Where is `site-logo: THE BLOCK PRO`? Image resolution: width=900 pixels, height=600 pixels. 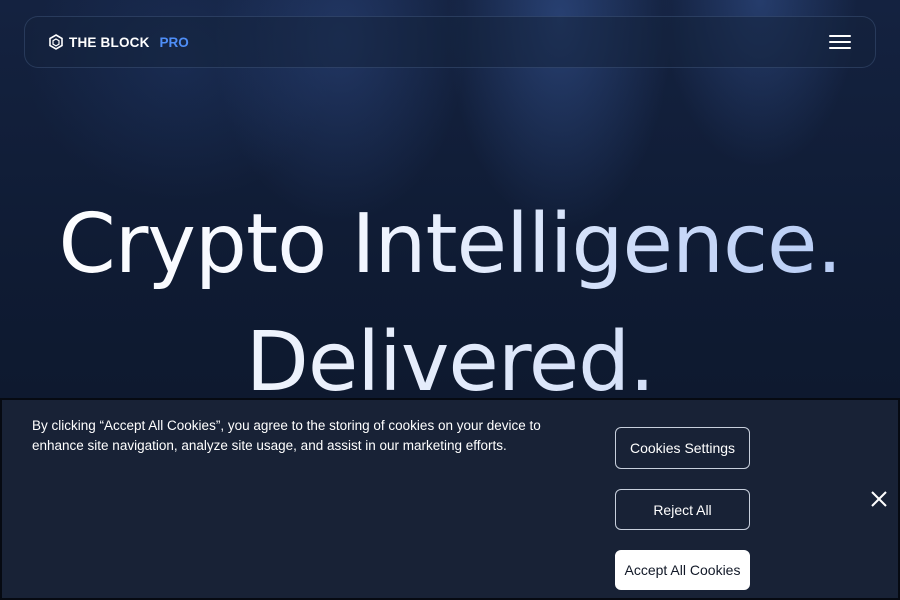
site-logo: THE BLOCK PRO is located at coordinates (119, 42).